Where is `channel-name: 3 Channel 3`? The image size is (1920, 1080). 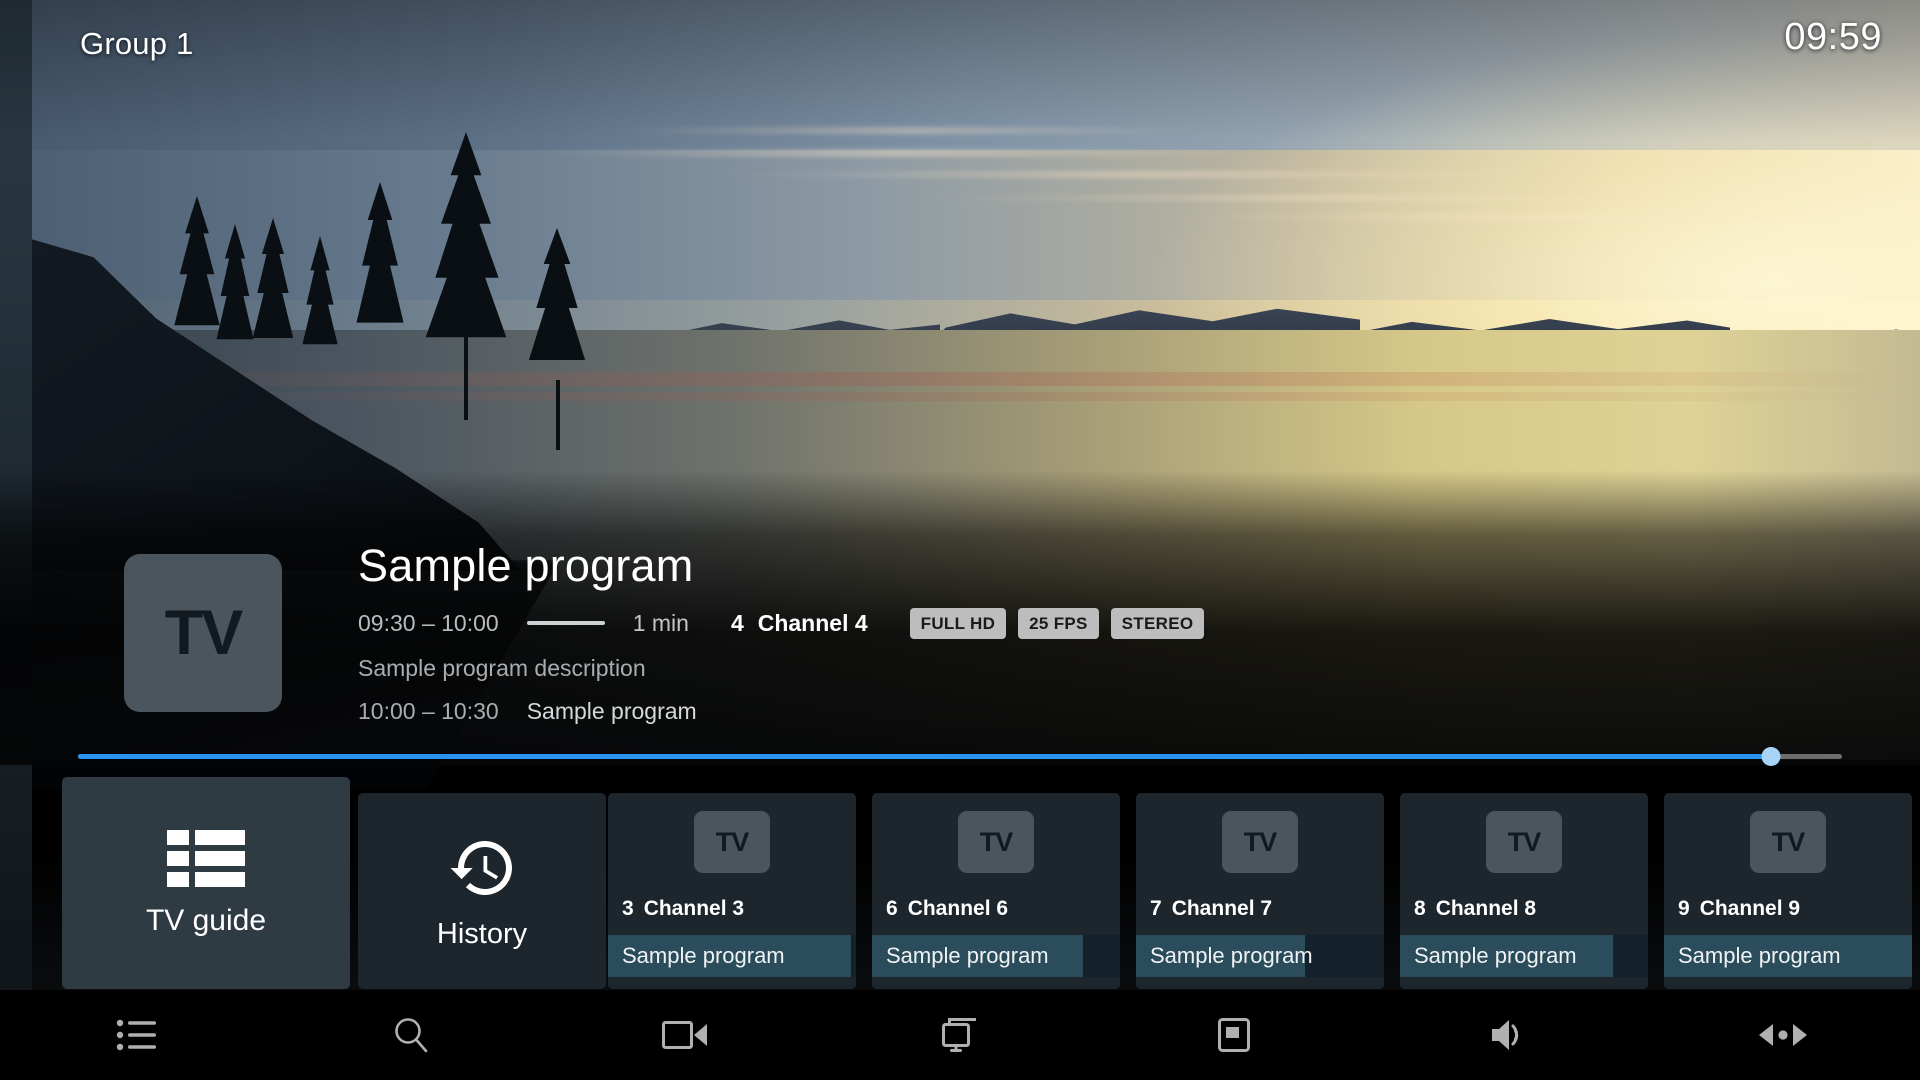 channel-name: 3 Channel 3 is located at coordinates (683, 908).